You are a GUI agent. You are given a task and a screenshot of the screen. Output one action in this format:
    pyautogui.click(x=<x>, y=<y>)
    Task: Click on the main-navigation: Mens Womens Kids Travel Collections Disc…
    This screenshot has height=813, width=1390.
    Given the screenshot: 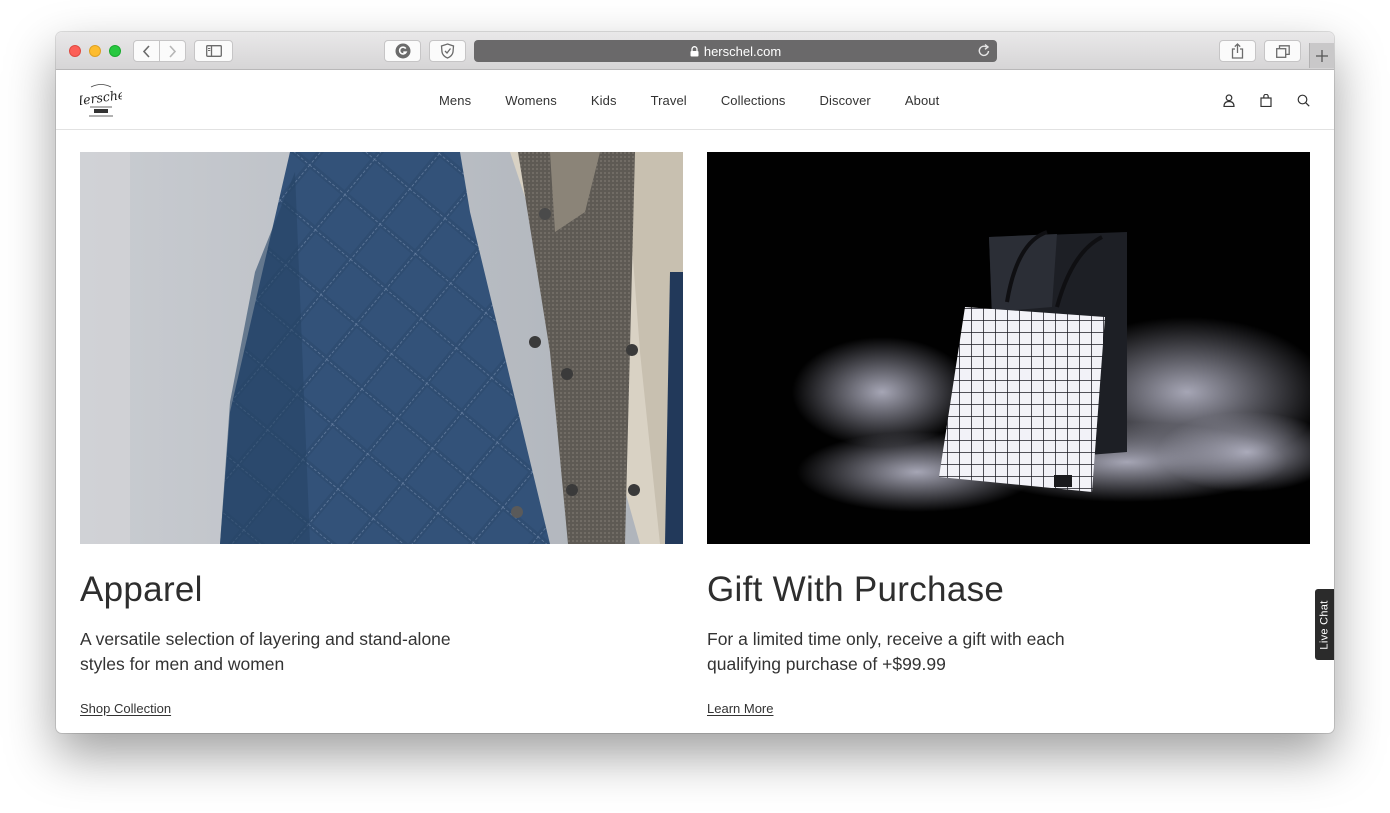 What is the action you would take?
    pyautogui.click(x=706, y=100)
    